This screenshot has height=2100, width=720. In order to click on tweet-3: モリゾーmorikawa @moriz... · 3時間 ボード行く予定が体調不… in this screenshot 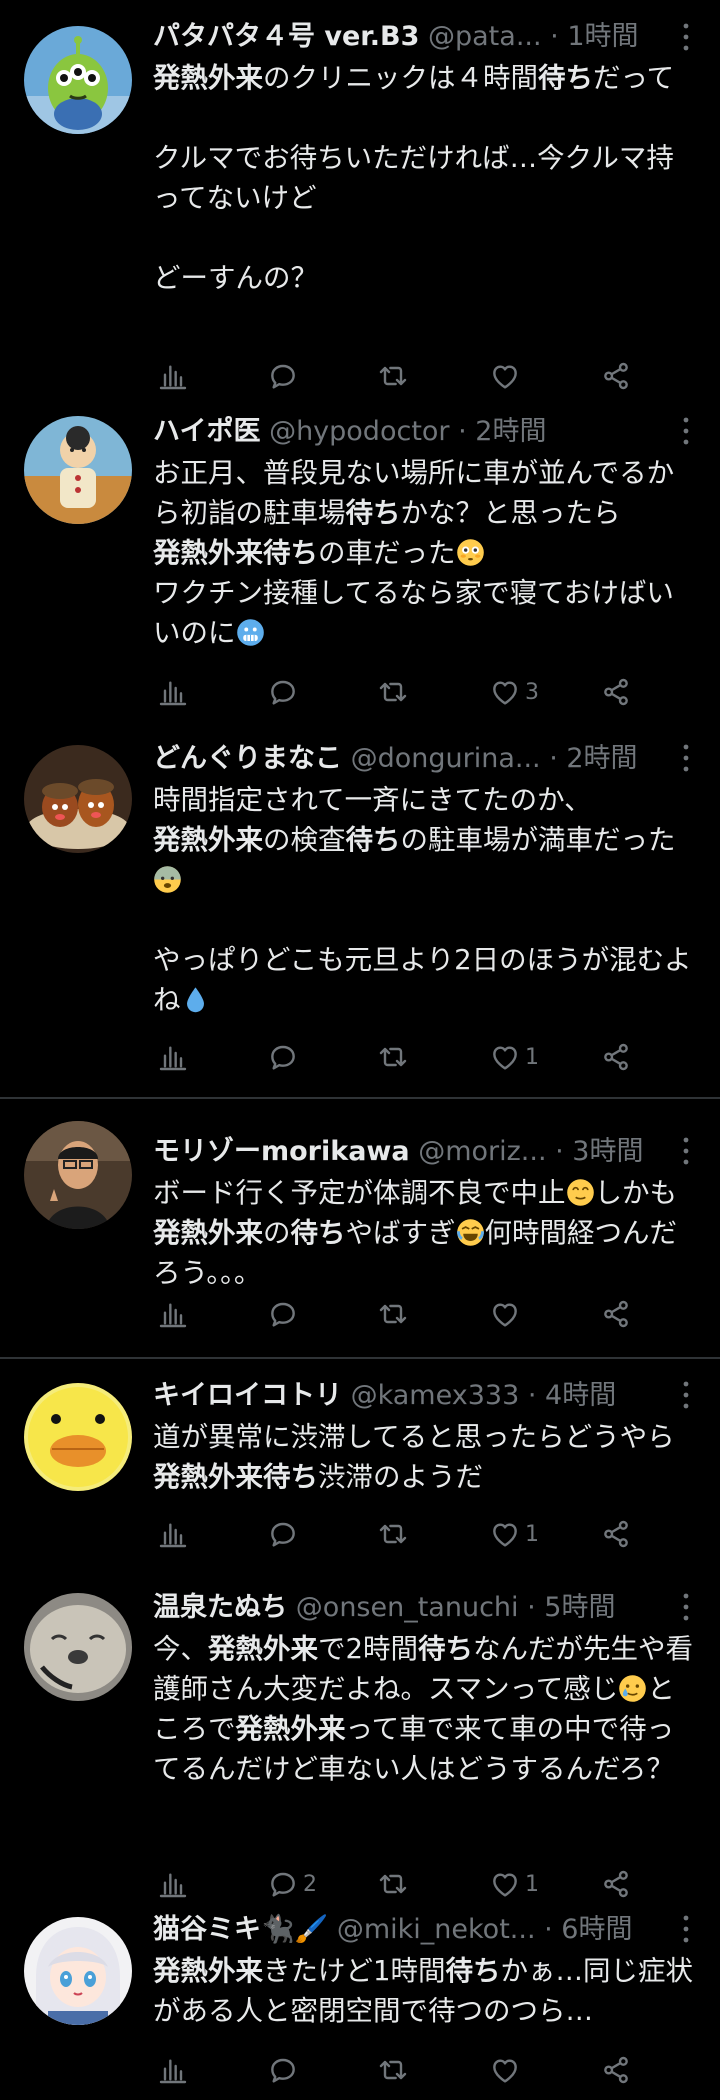, I will do `click(360, 1228)`.